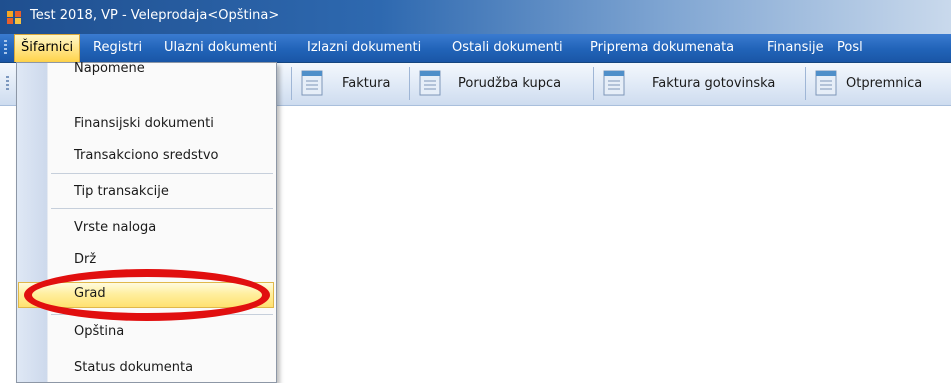 The width and height of the screenshot is (951, 383). I want to click on menu-item-label: Finansijski dokumenti, so click(144, 123).